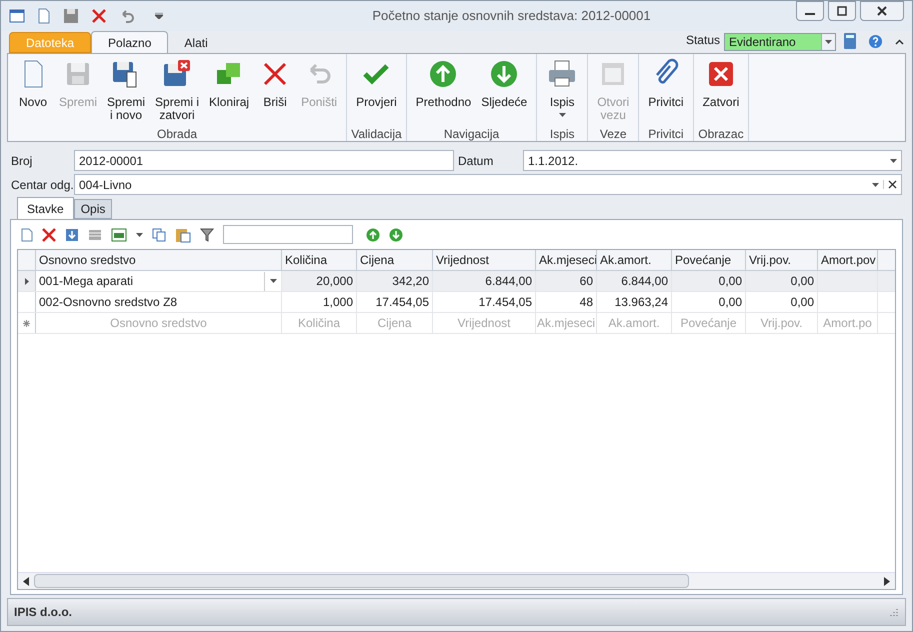  I want to click on resize-grip-icon, so click(894, 612).